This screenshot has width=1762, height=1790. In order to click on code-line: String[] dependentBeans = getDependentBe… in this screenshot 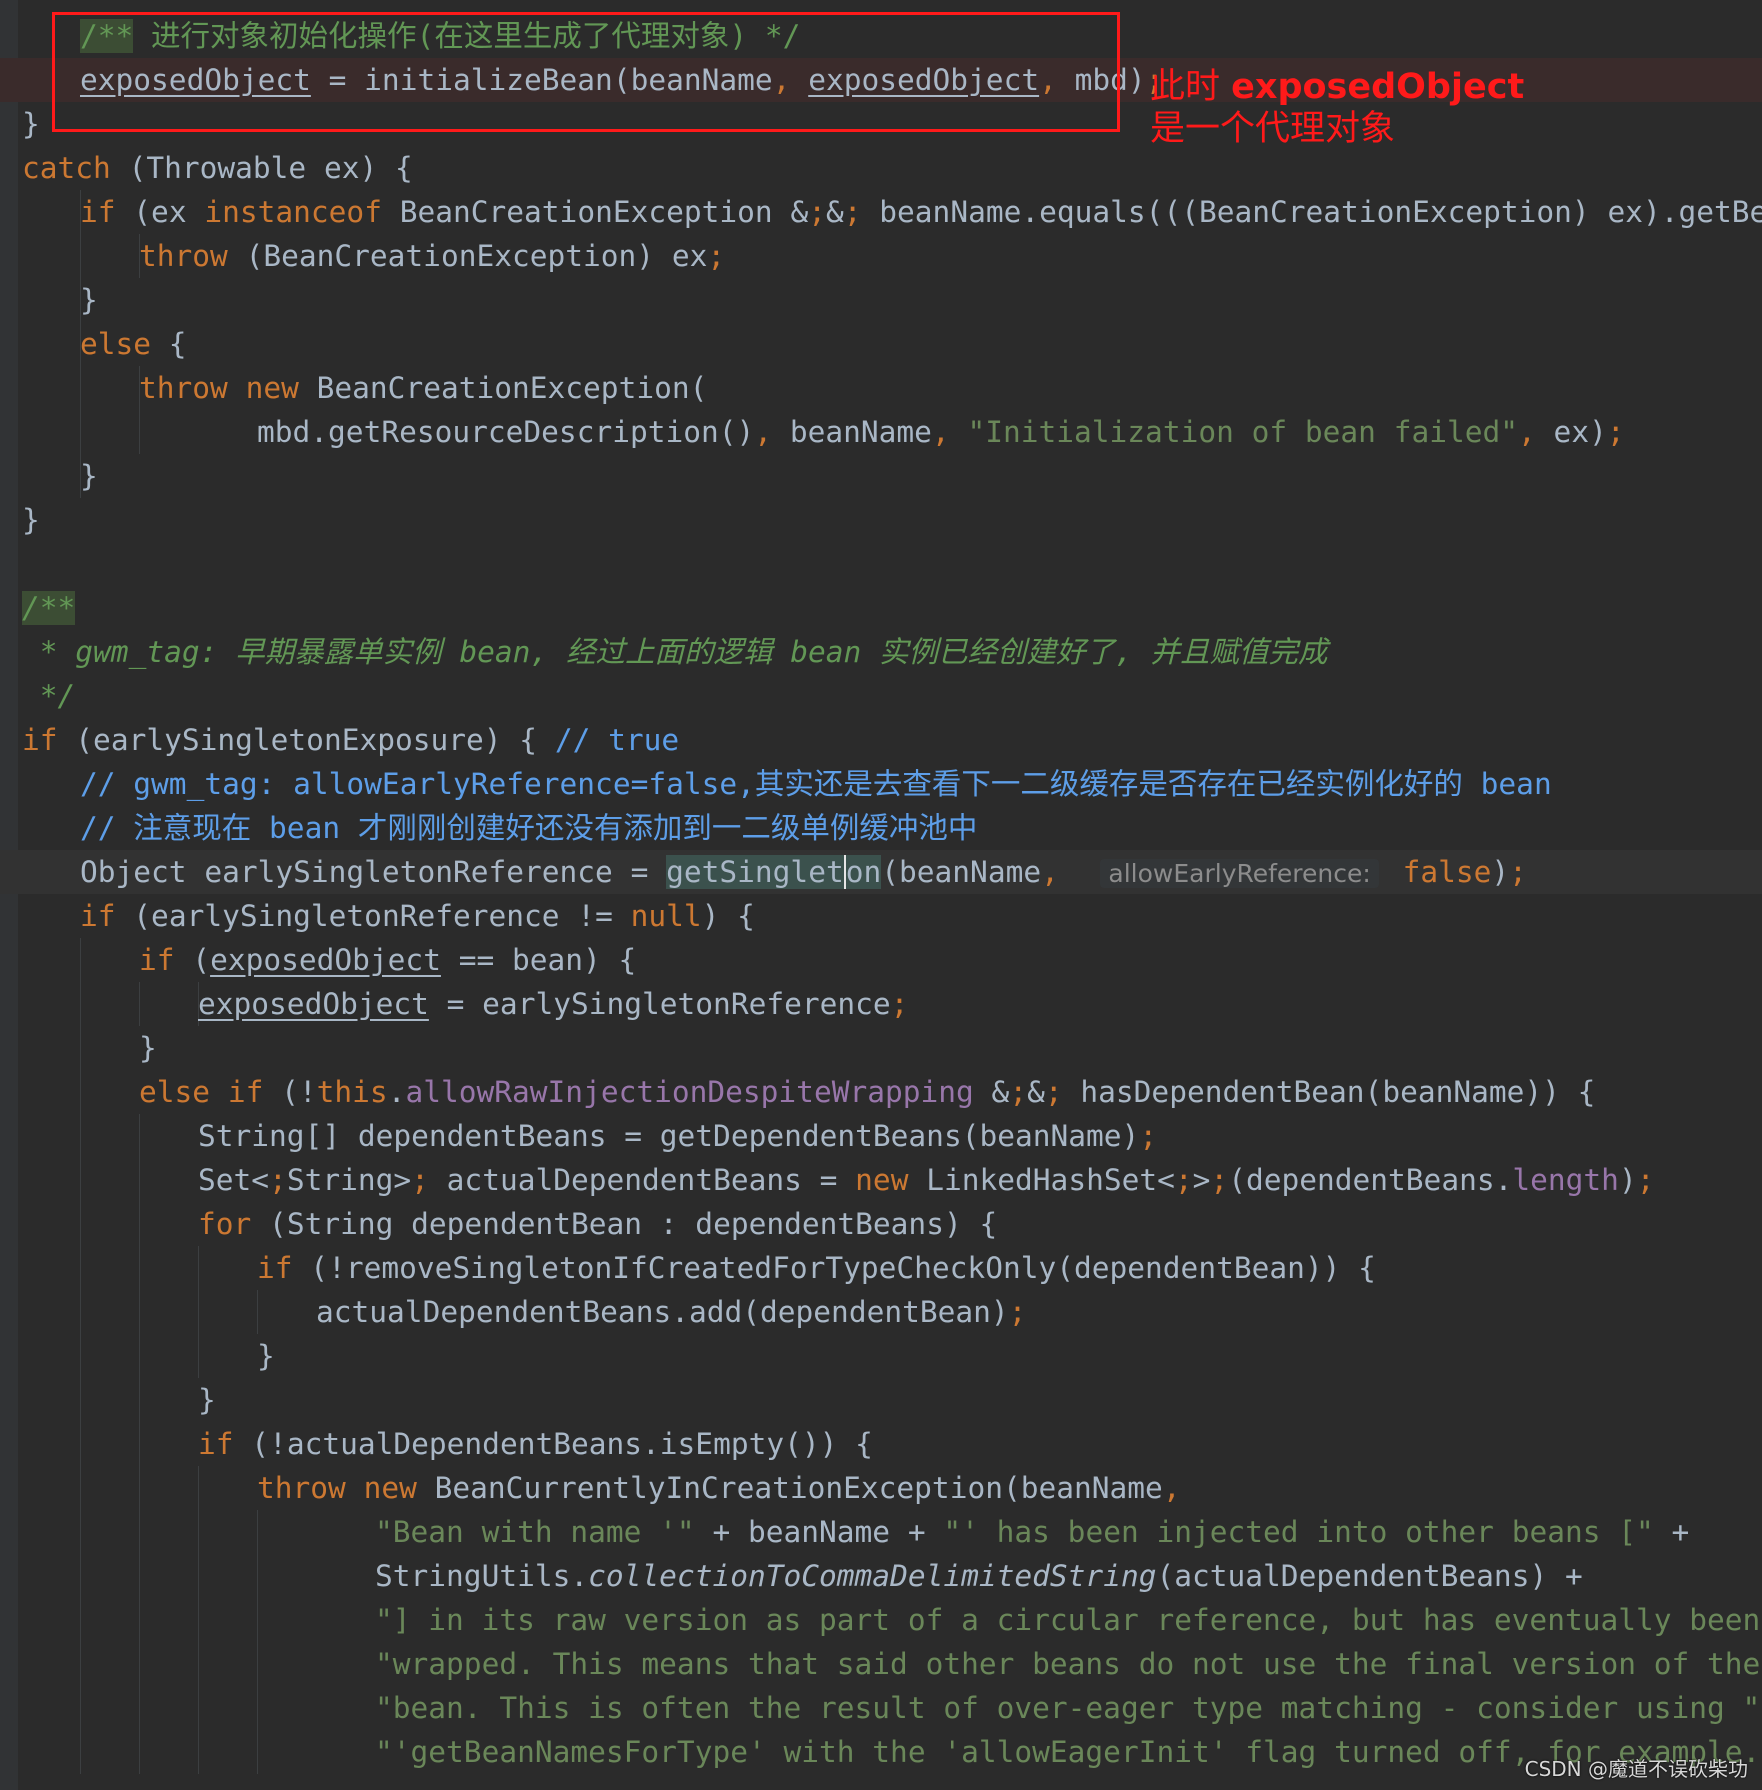, I will do `click(881, 1136)`.